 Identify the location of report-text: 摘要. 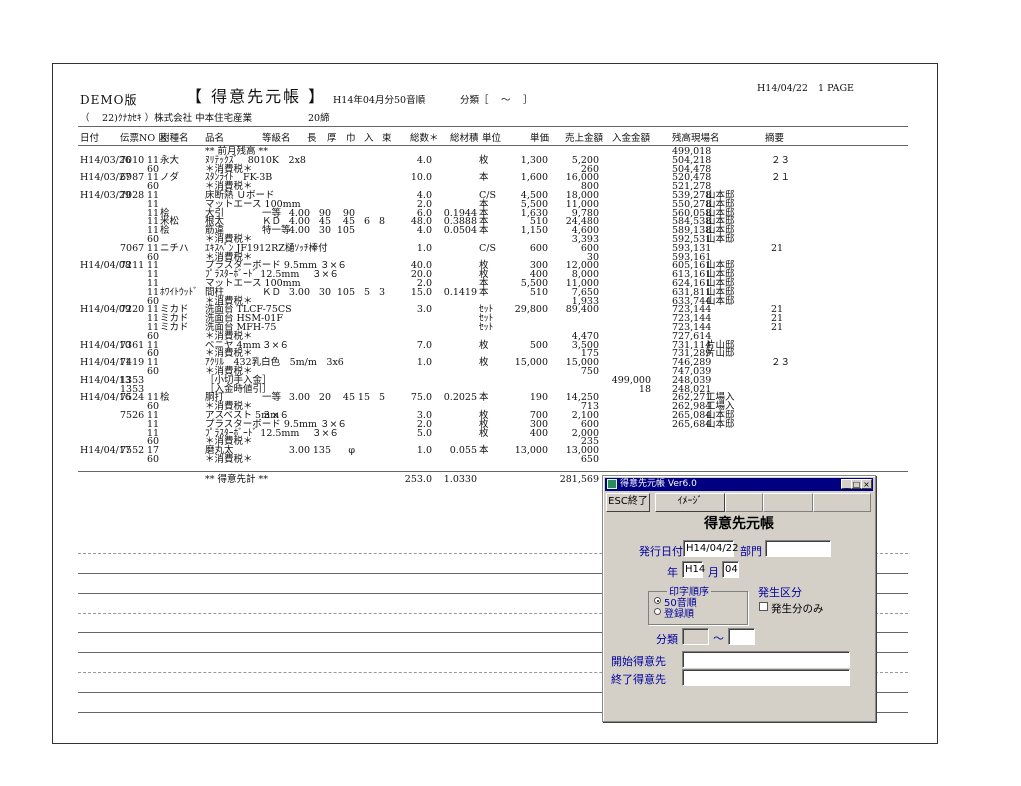
(775, 138).